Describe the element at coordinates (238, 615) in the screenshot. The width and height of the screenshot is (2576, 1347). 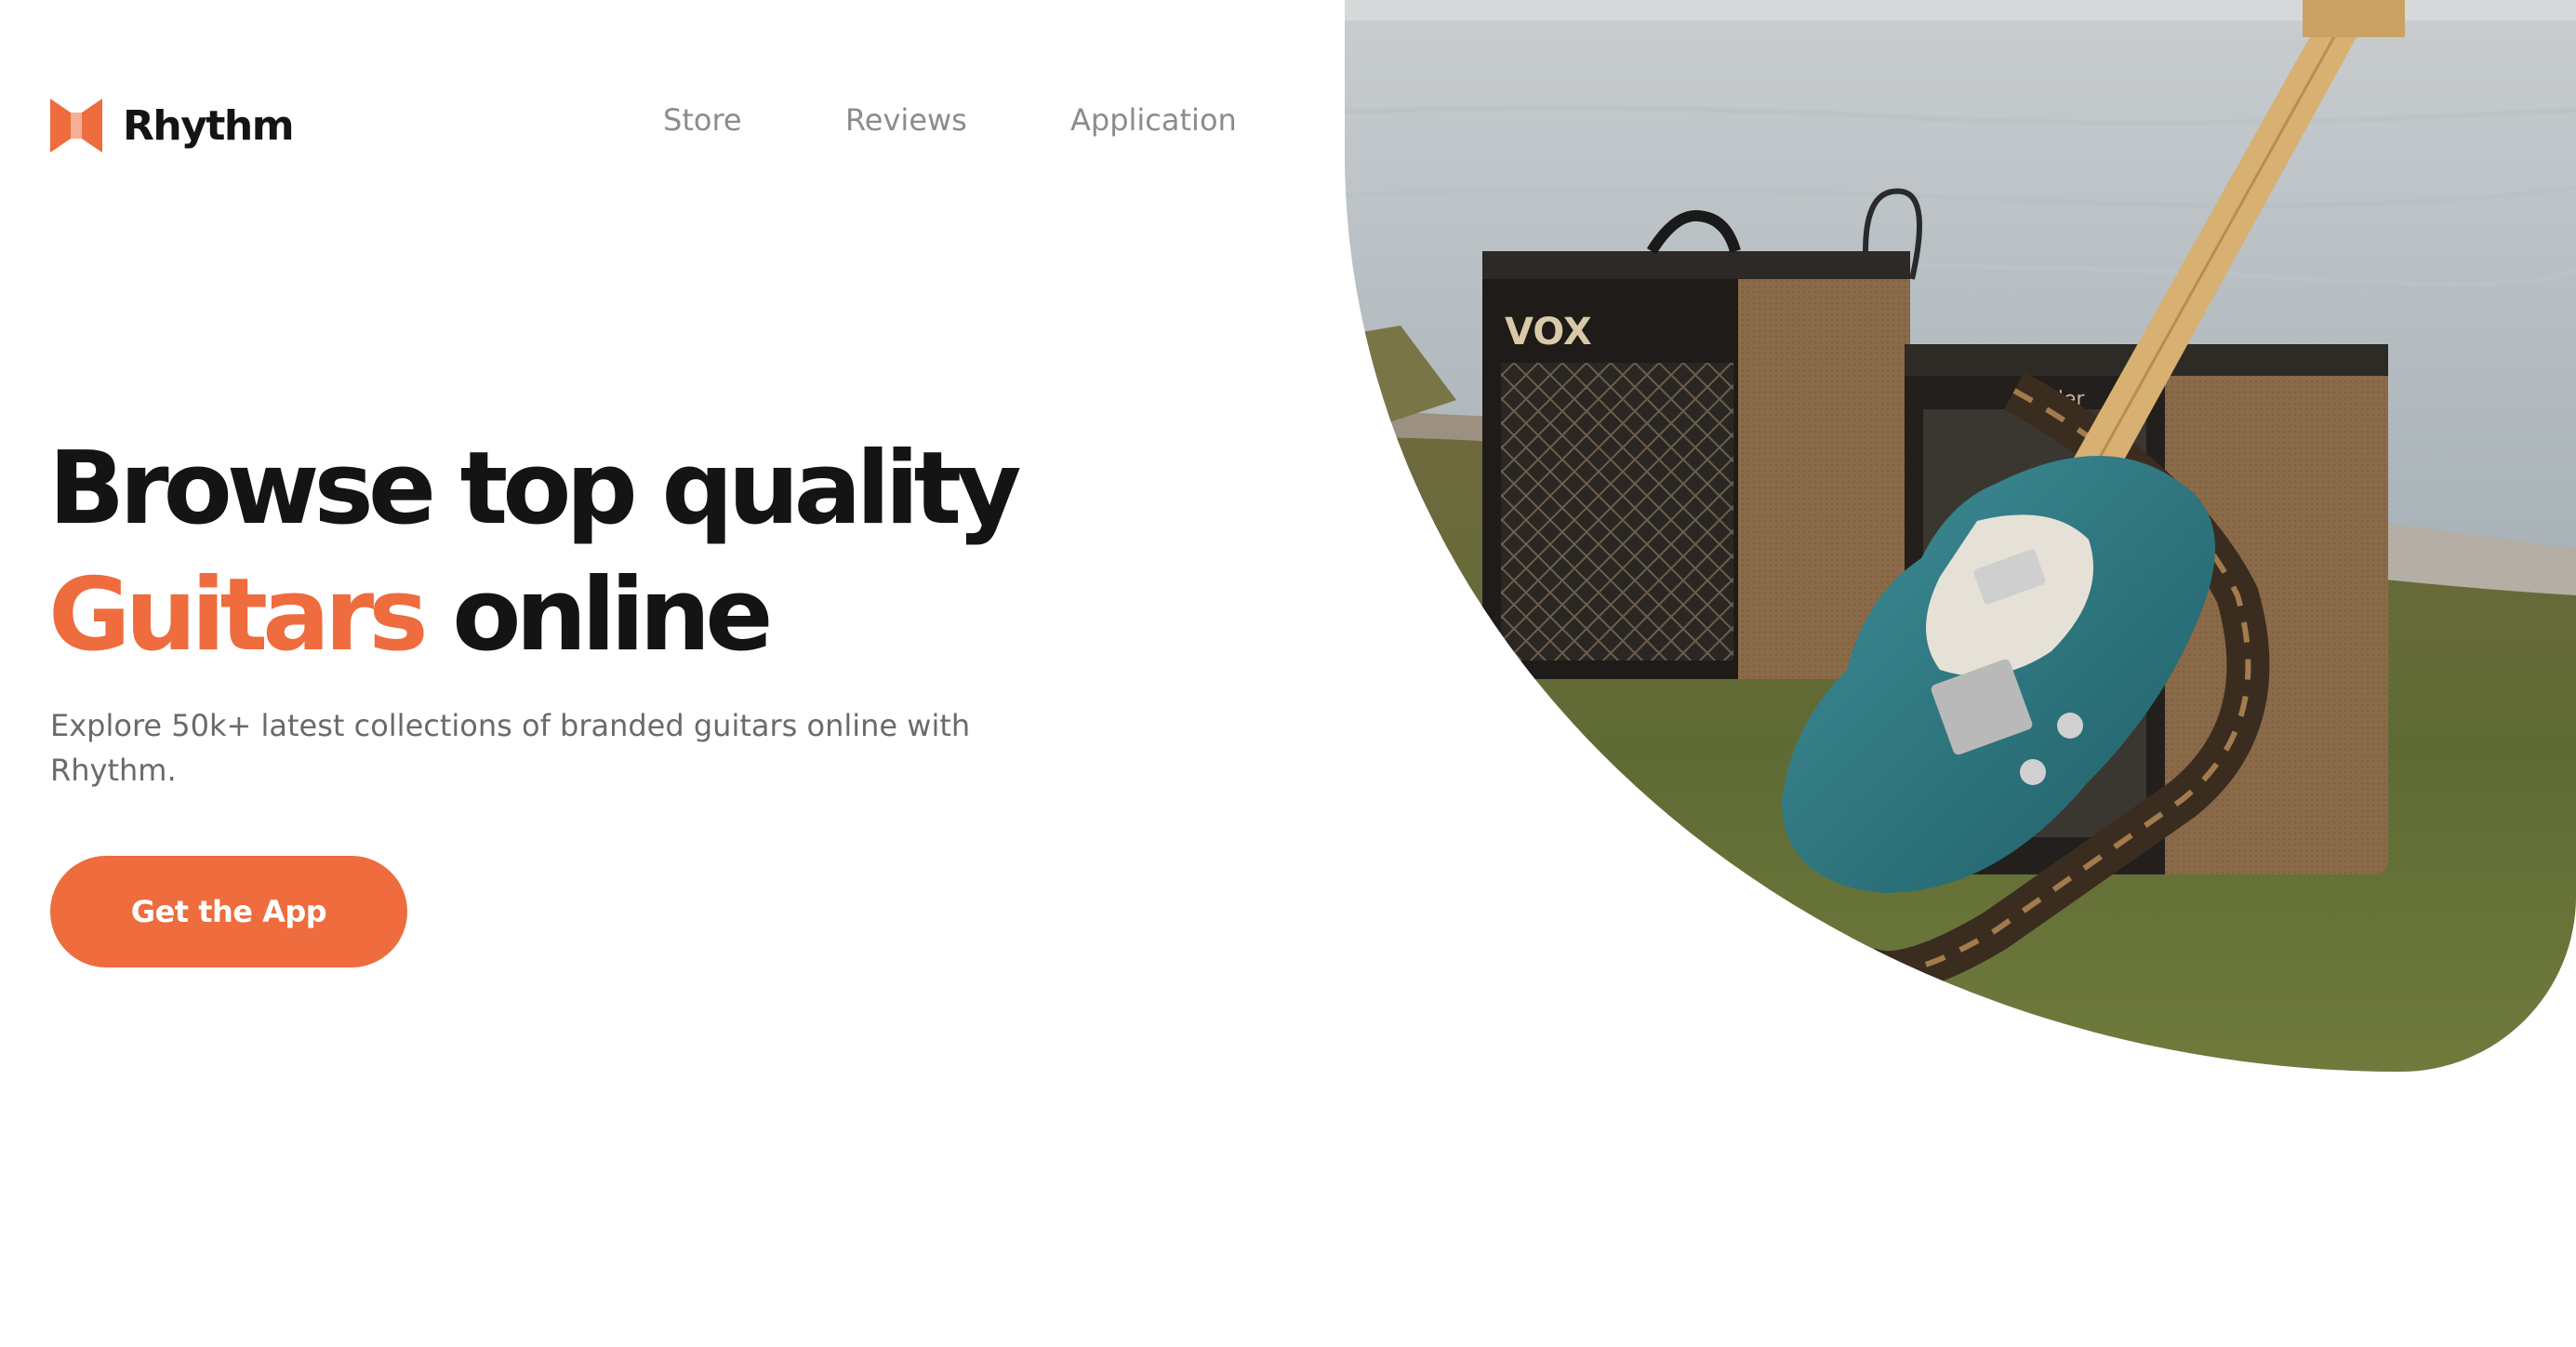
I see `headline-accent-word: Guitars` at that location.